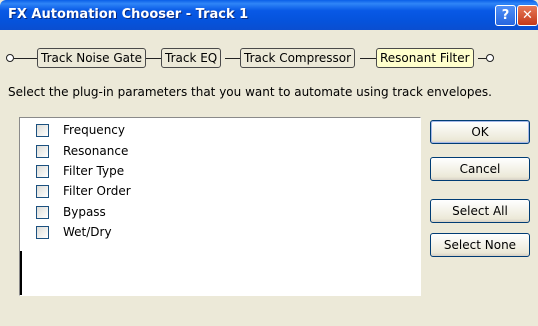 The height and width of the screenshot is (326, 538). Describe the element at coordinates (94, 130) in the screenshot. I see `parameter-label: Frequency` at that location.